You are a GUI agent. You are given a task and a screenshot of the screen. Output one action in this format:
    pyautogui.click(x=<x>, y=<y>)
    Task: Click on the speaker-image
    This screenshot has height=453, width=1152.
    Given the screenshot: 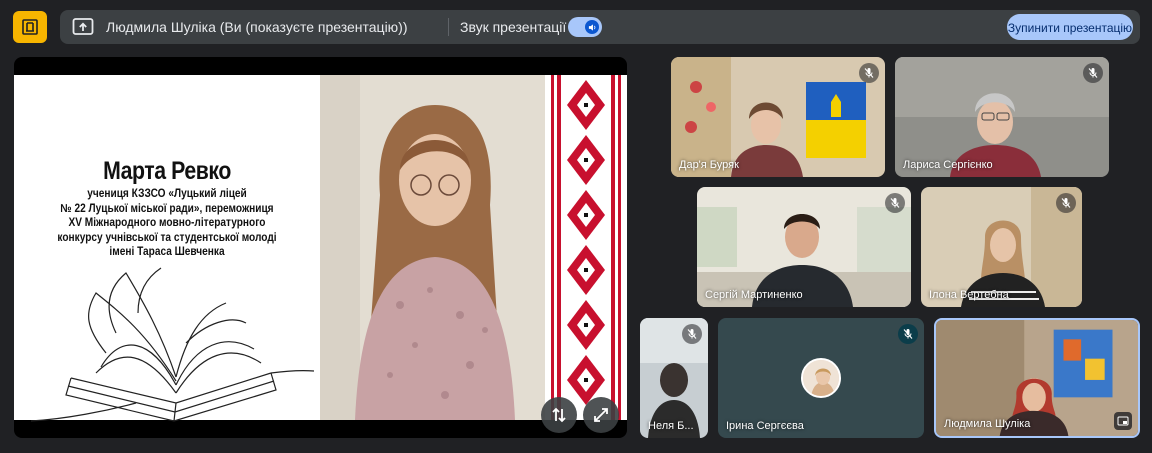 What is the action you would take?
    pyautogui.click(x=432, y=247)
    